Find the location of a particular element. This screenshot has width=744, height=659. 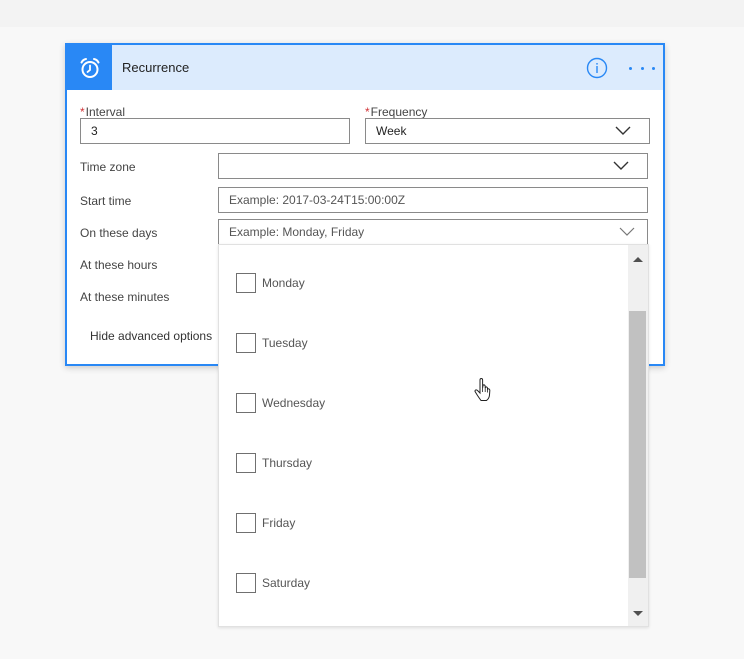

dropdown-scrollbar is located at coordinates (638, 435).